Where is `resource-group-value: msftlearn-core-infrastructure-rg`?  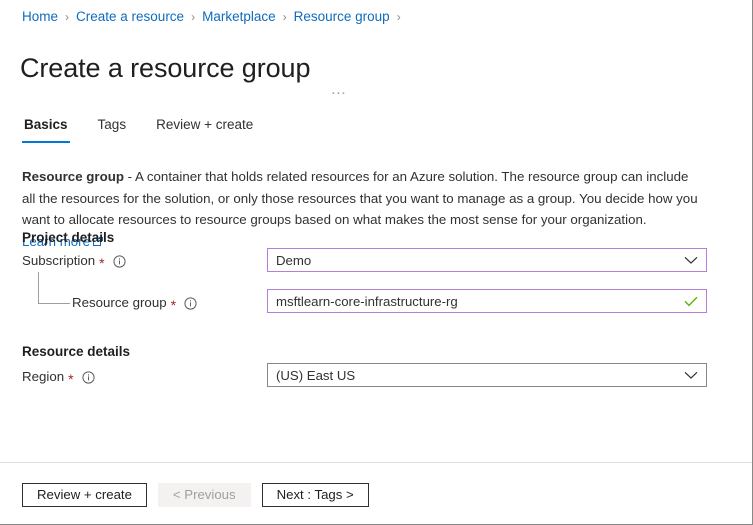
resource-group-value: msftlearn-core-infrastructure-rg is located at coordinates (367, 301).